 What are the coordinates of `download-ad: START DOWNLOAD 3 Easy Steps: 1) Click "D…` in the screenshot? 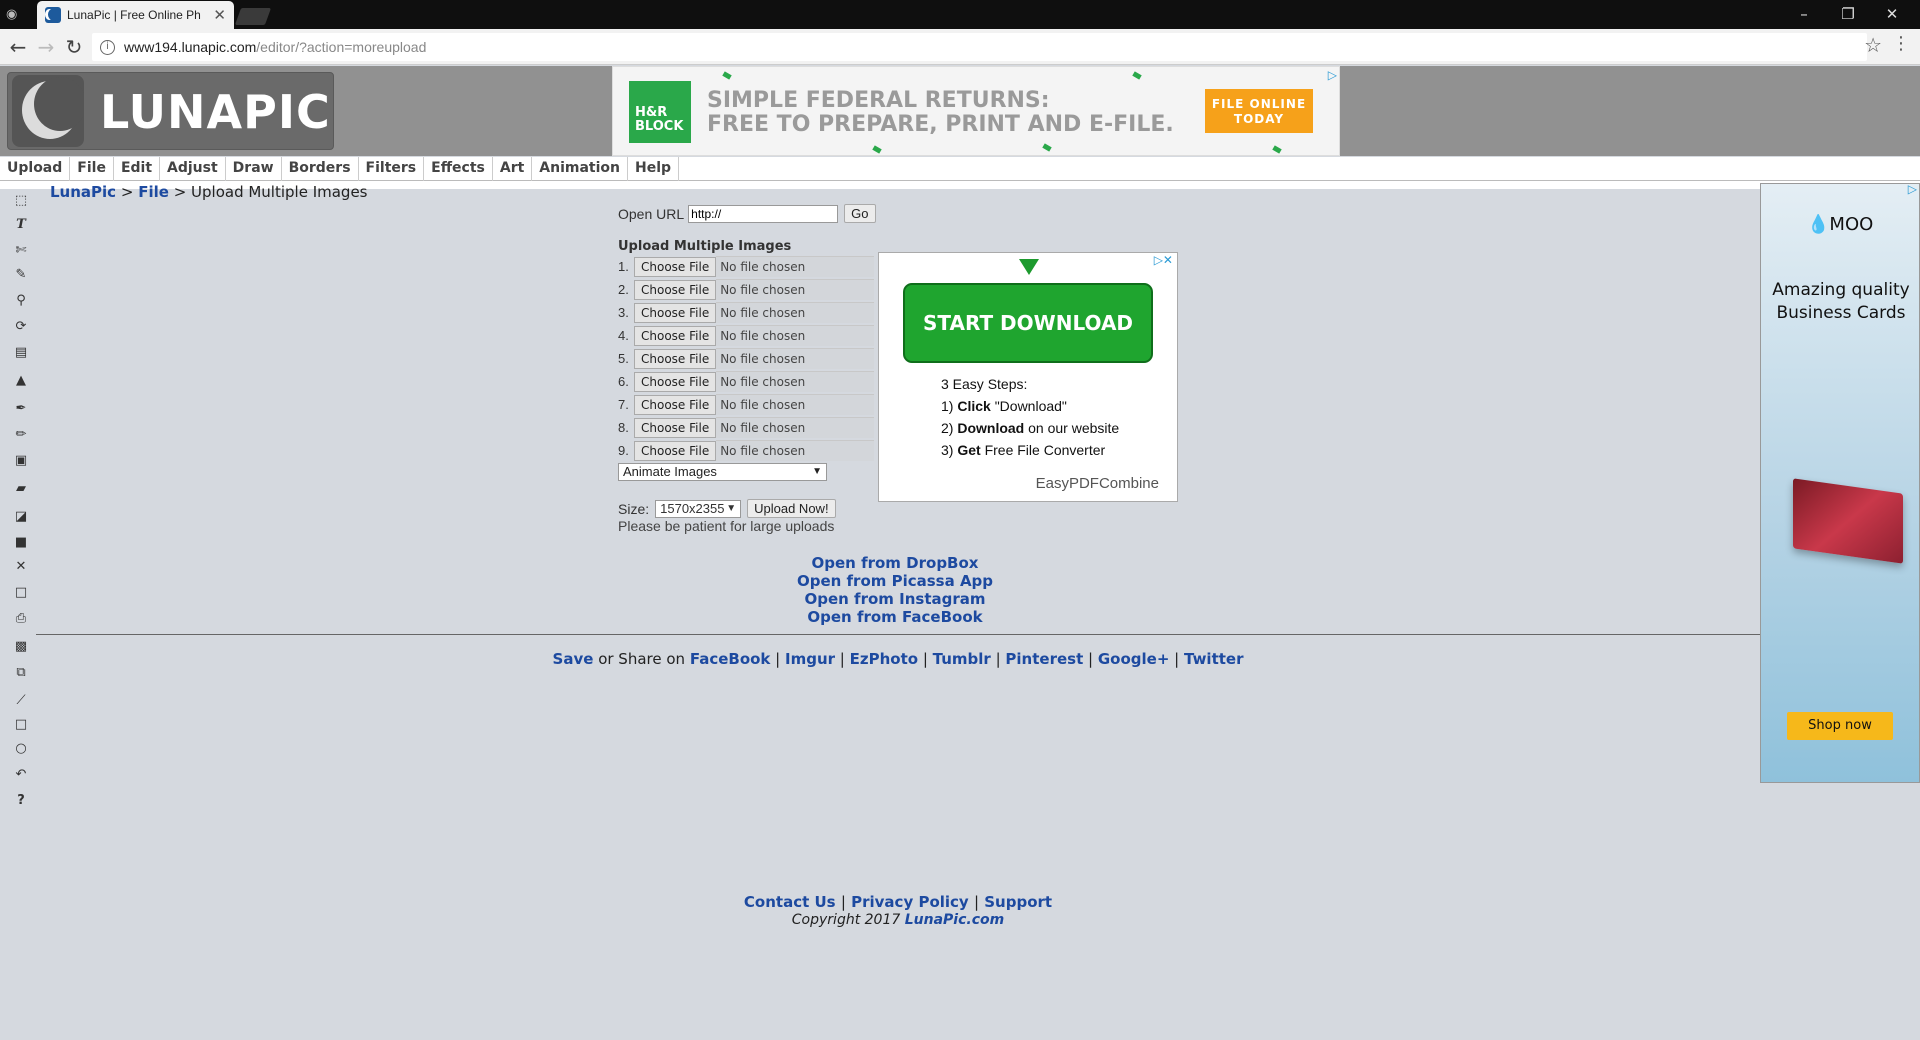 It's located at (1028, 377).